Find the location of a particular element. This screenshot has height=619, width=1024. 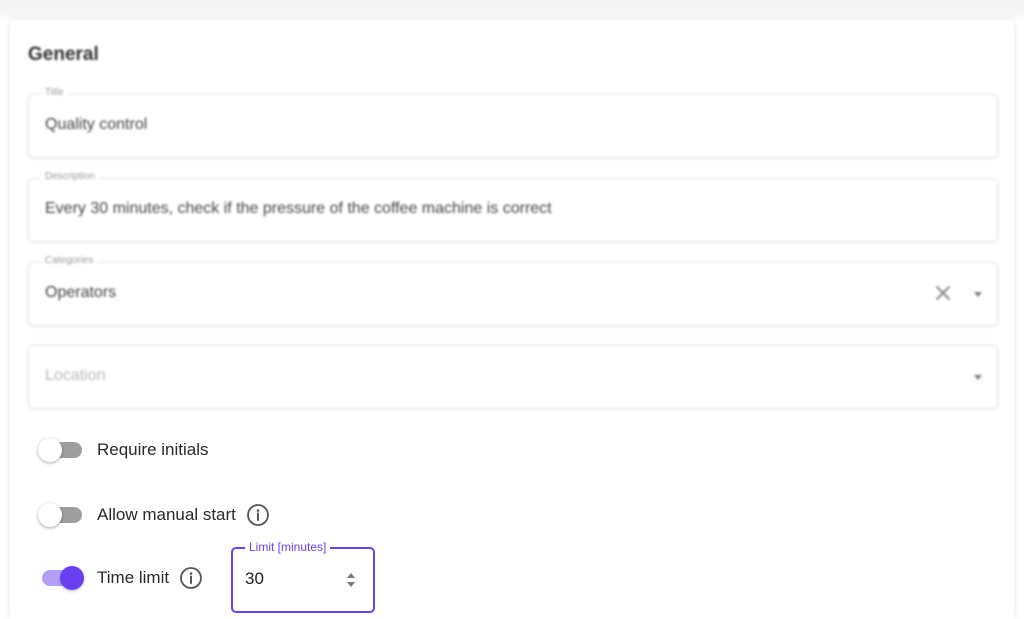

categories-select-value: Operators is located at coordinates (81, 292).